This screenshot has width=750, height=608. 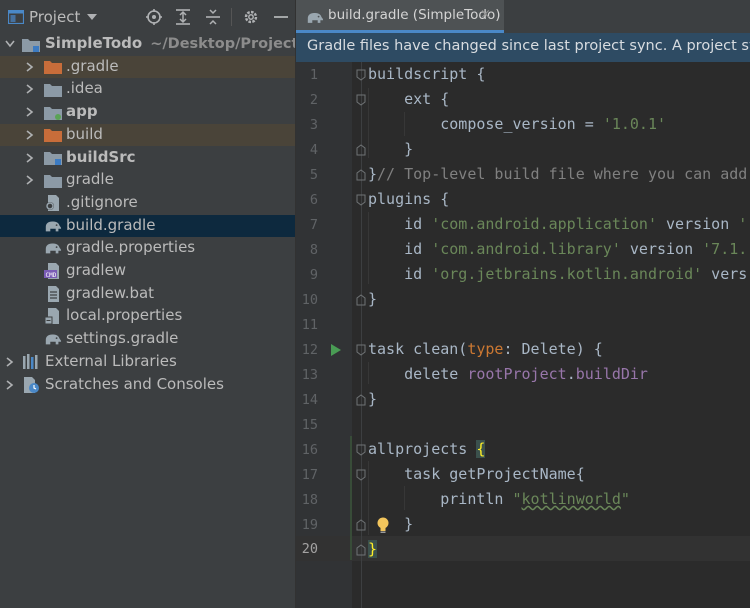 I want to click on tab-build-gradle: build.gradle (SimpleTodo) ×, so click(x=400, y=16).